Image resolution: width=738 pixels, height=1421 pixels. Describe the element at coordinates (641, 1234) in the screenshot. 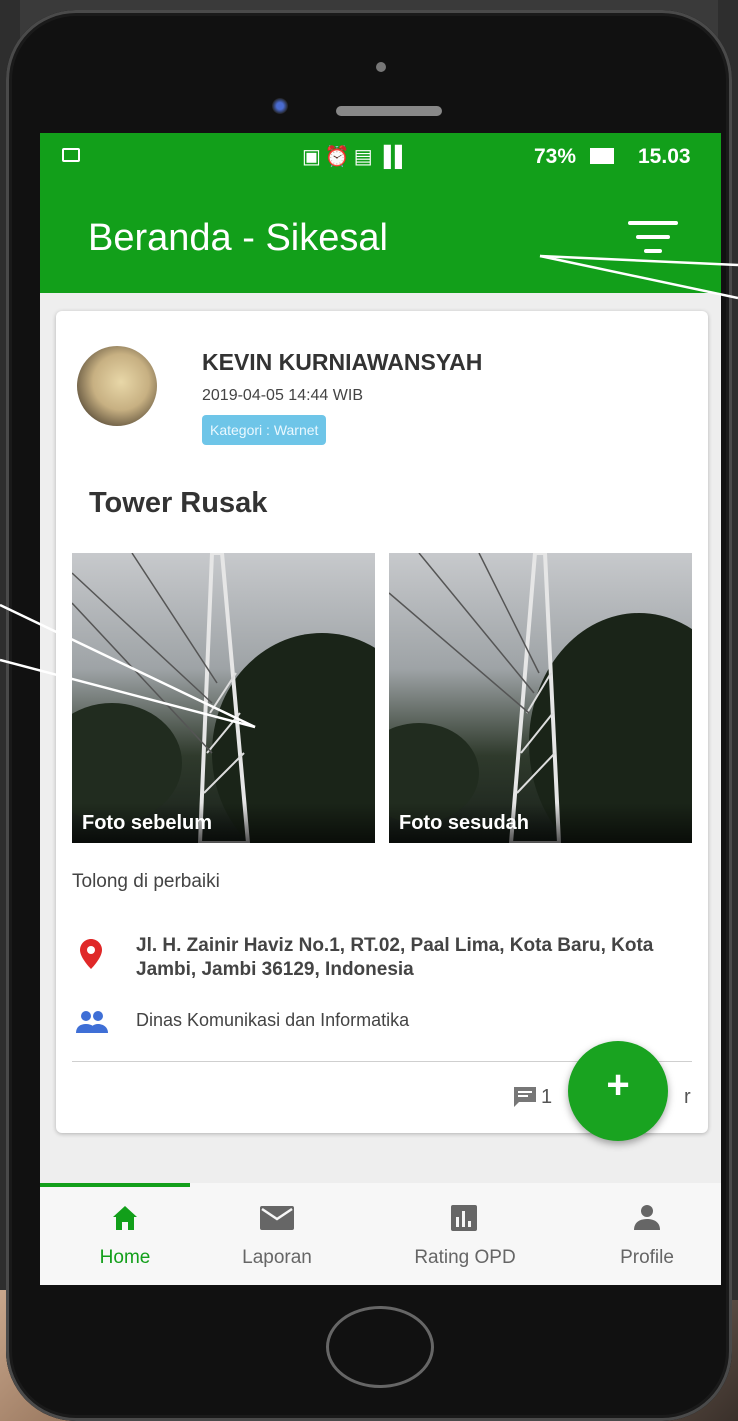

I see `nav-profile: Profile` at that location.